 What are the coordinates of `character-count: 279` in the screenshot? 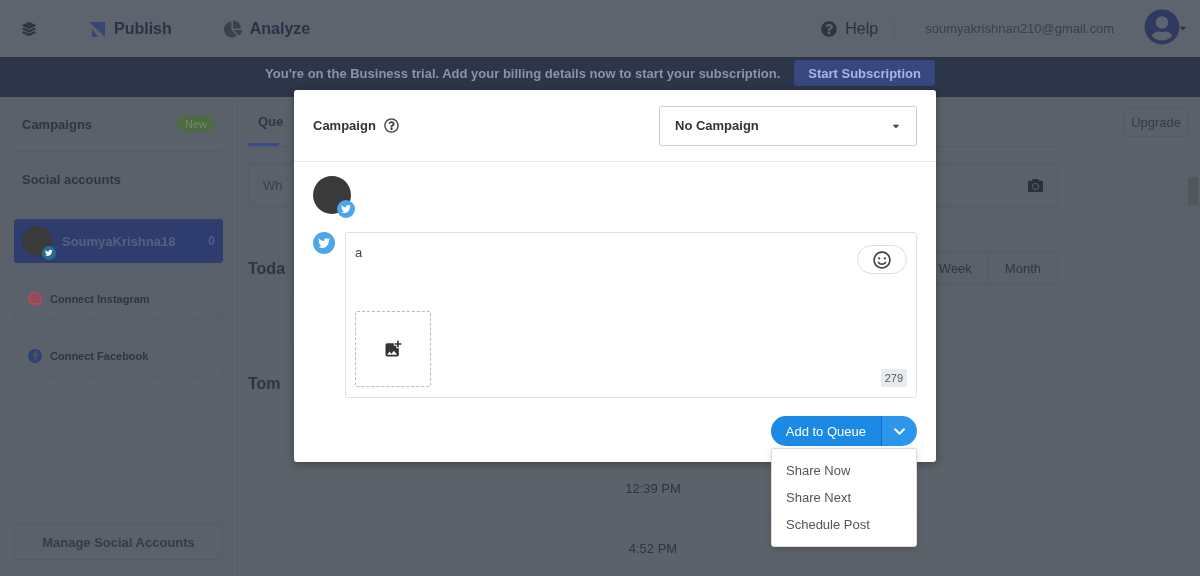 It's located at (893, 378).